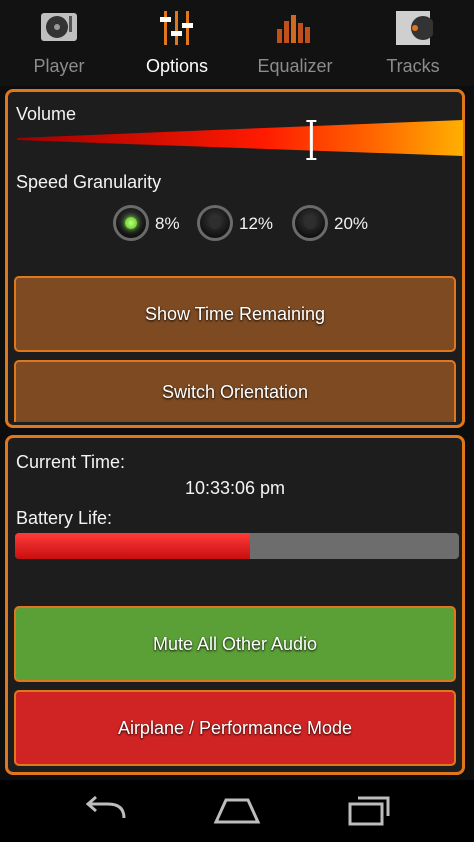 This screenshot has height=842, width=474. I want to click on equalizer-bars-icon, so click(293, 29).